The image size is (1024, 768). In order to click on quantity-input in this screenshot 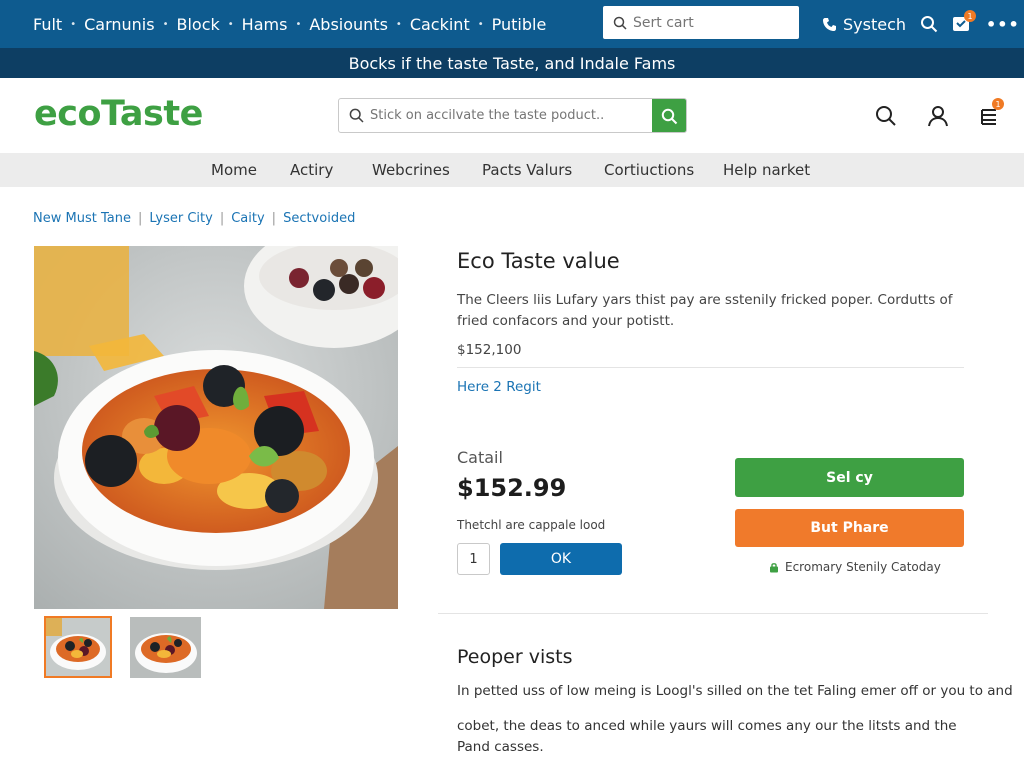, I will do `click(473, 559)`.